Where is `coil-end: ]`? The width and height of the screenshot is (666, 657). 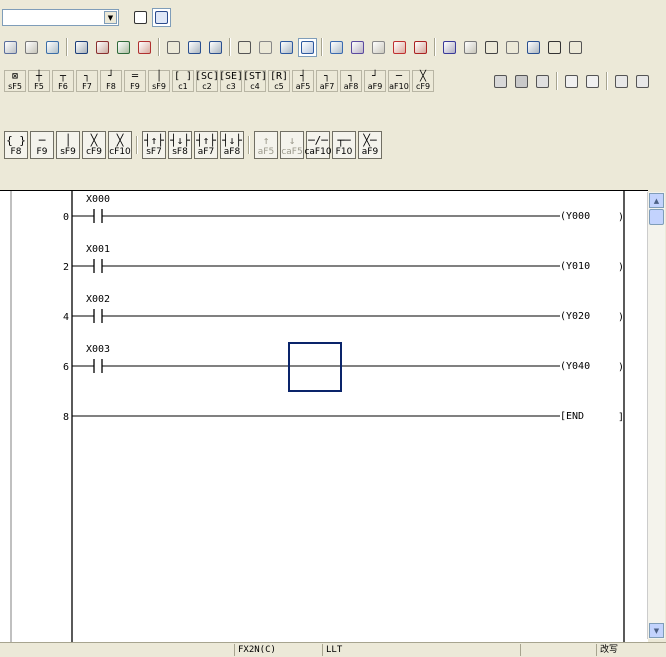
coil-end: ] is located at coordinates (621, 417).